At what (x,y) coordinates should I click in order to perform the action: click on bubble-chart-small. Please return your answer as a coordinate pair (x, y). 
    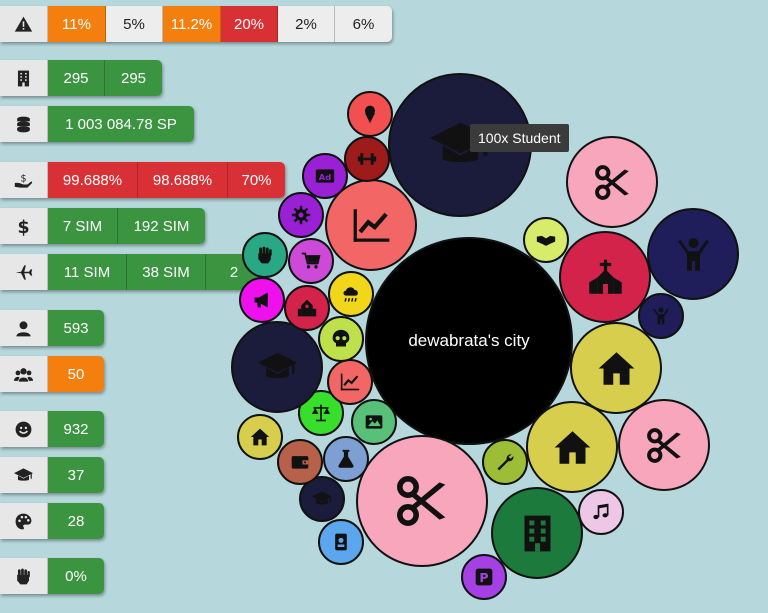
    Looking at the image, I should click on (350, 382).